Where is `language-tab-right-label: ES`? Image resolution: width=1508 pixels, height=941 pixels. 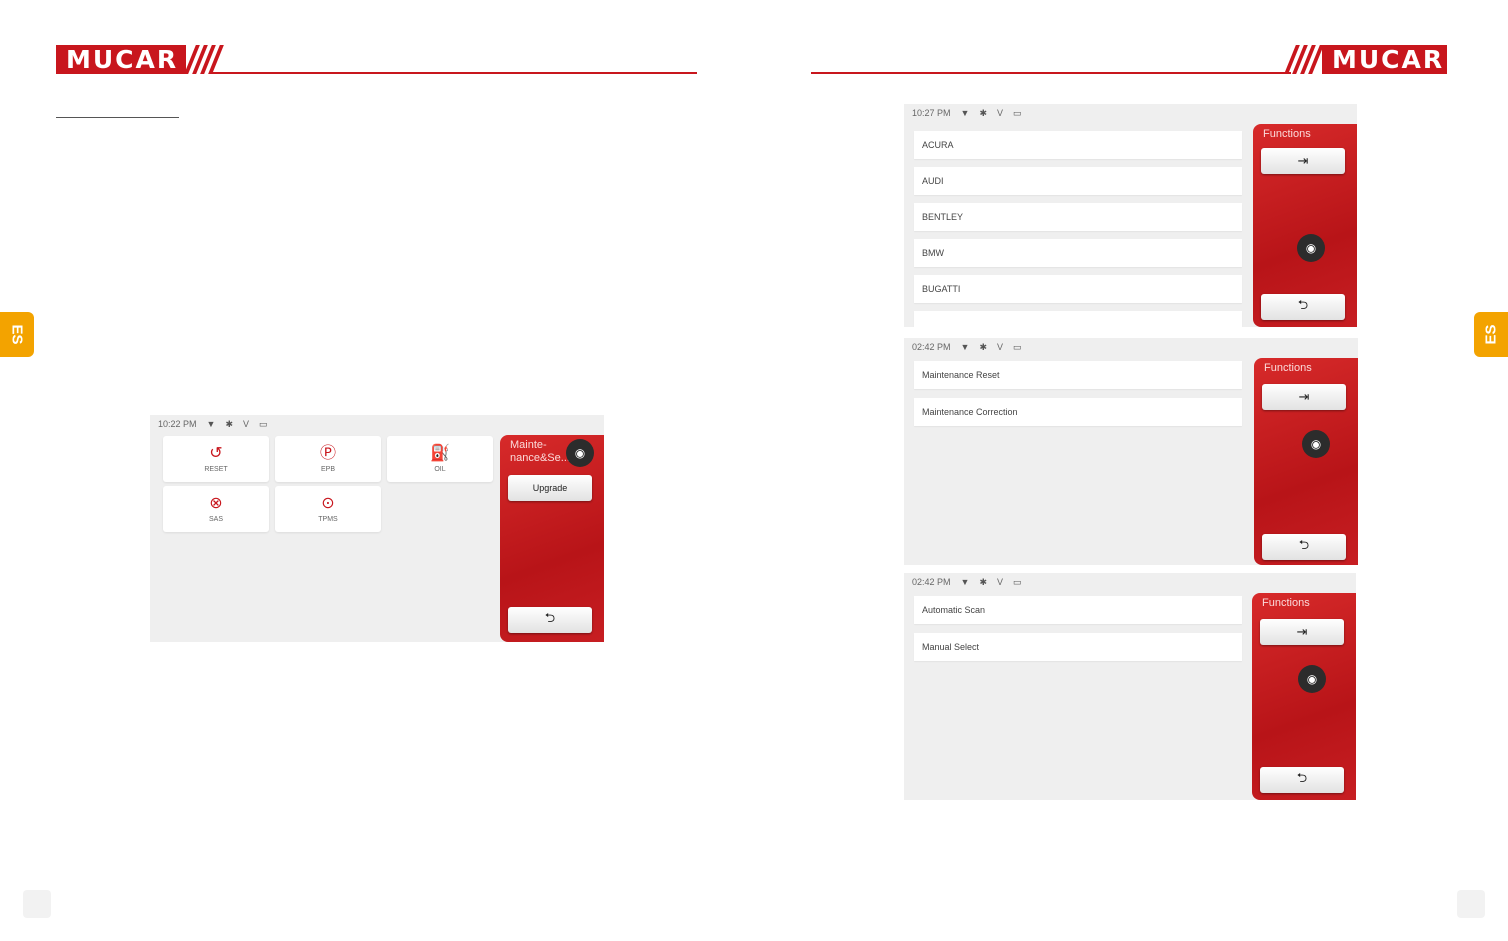 language-tab-right-label: ES is located at coordinates (1491, 334).